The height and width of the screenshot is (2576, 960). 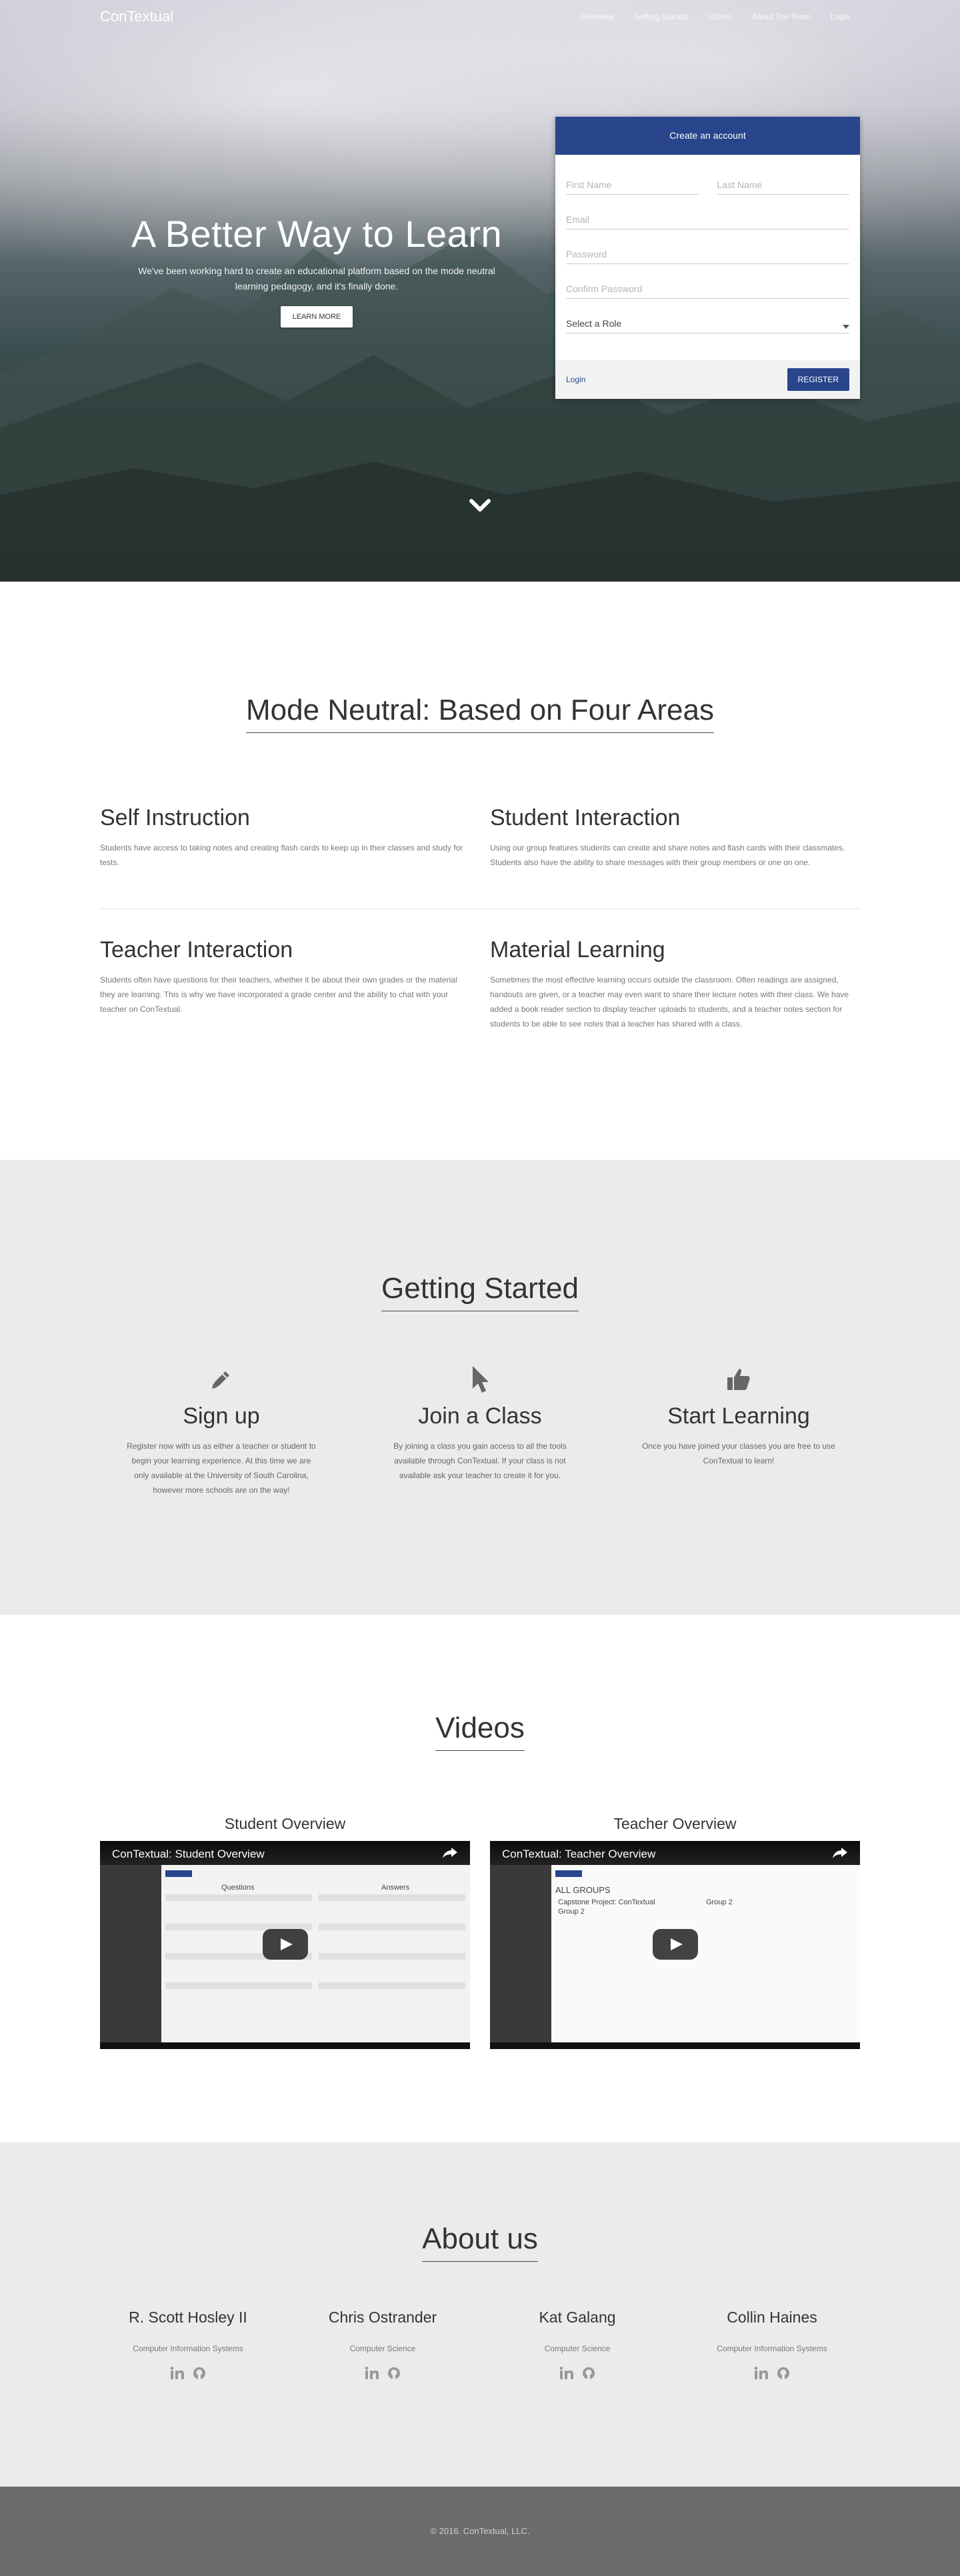 What do you see at coordinates (632, 183) in the screenshot?
I see `first-name-field: First Name` at bounding box center [632, 183].